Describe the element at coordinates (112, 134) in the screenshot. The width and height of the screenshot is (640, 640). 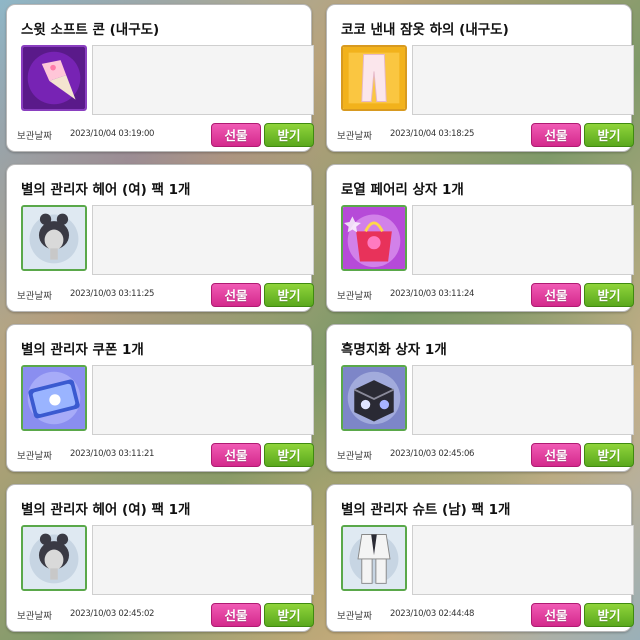
I see `stored-date: 2023/10/04 03:19:00` at that location.